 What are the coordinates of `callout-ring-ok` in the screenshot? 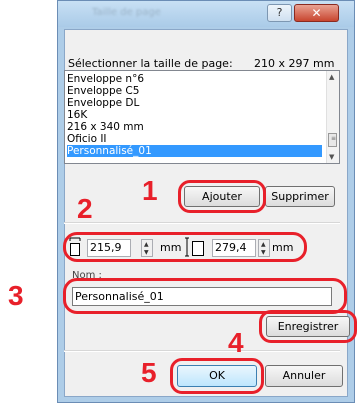 It's located at (217, 376).